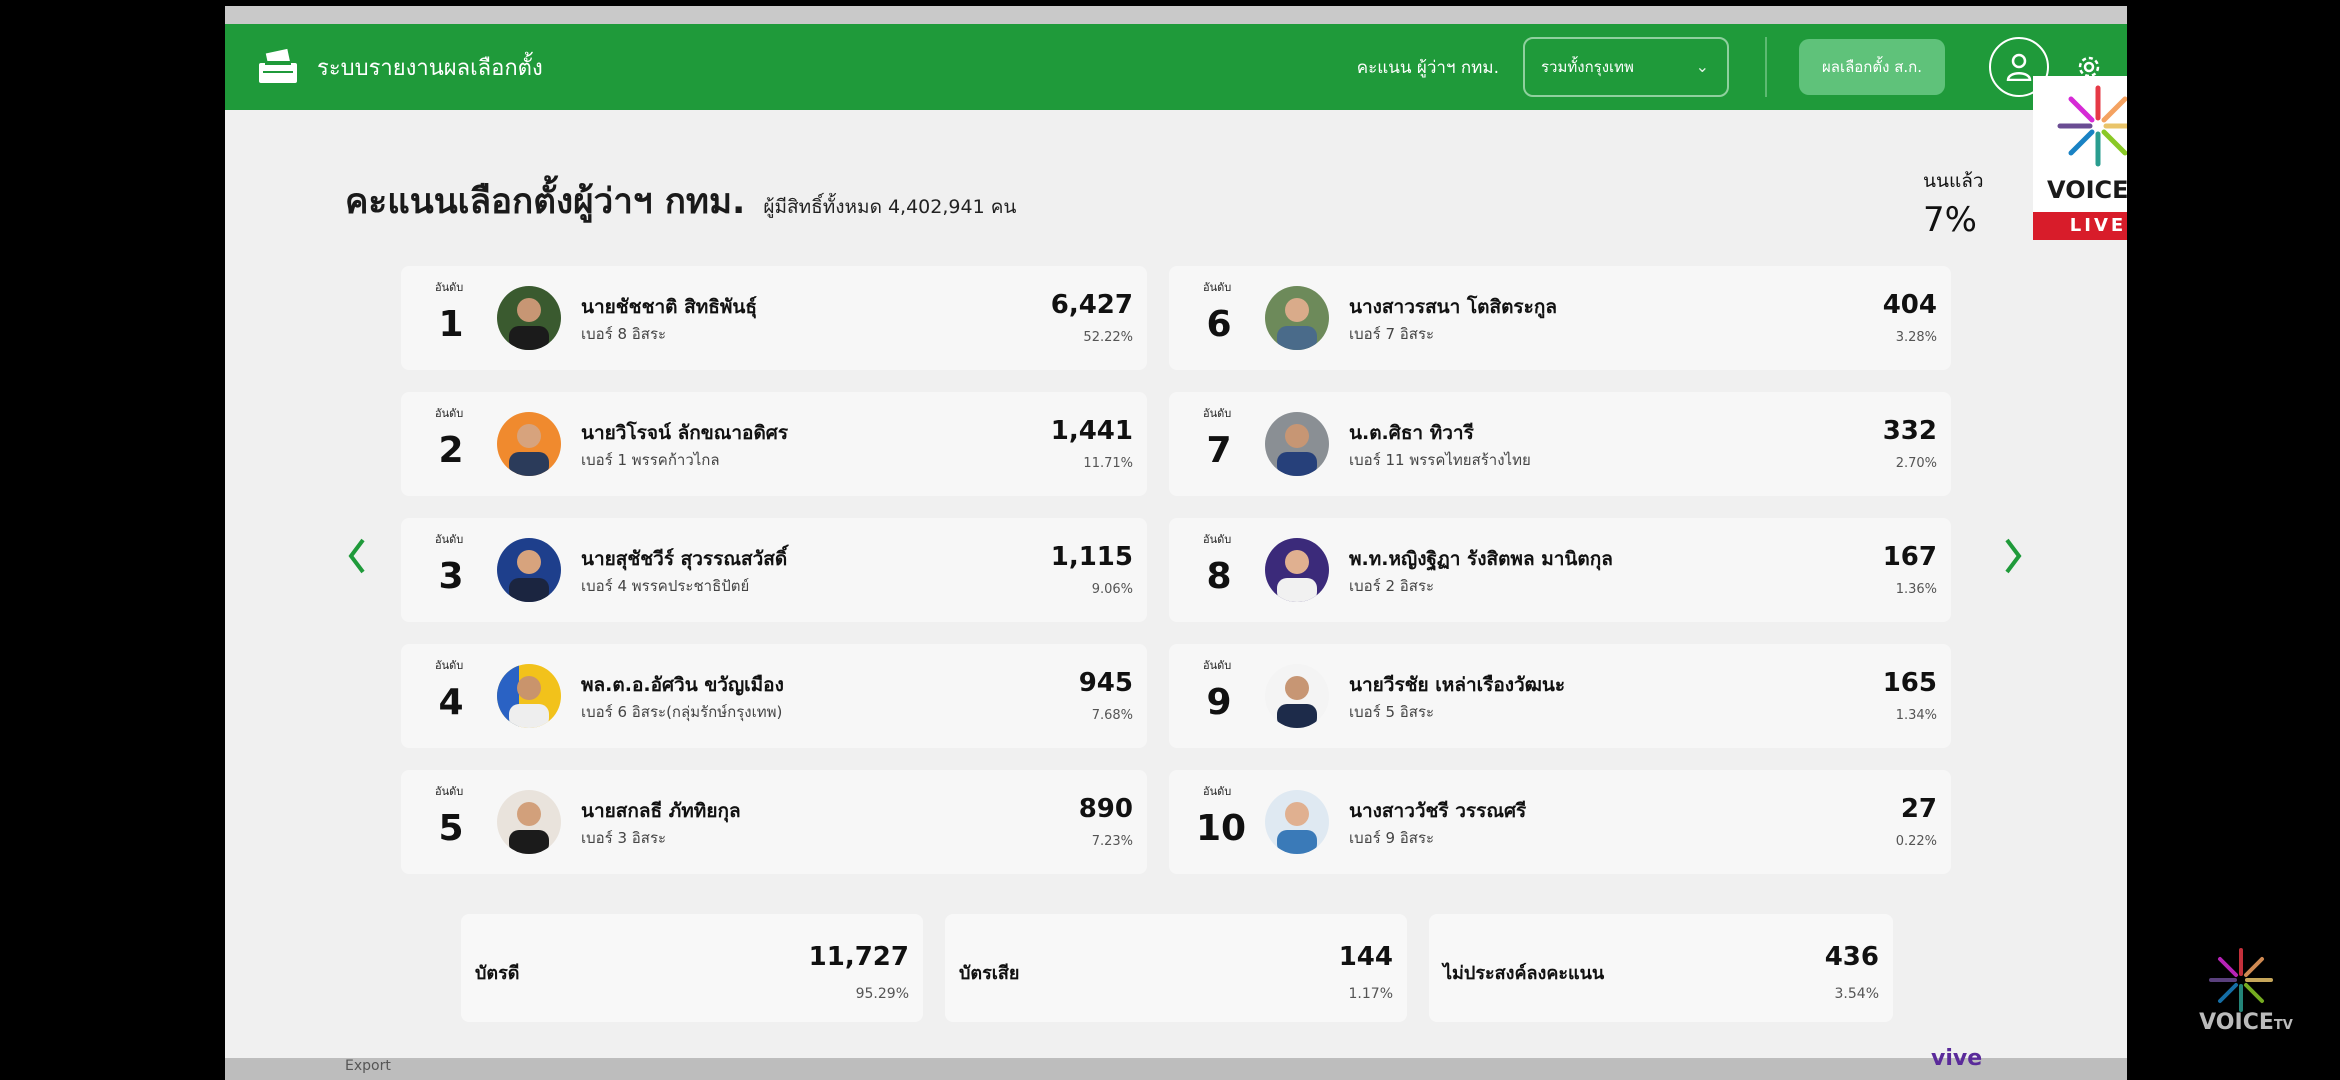  What do you see at coordinates (1918, 809) in the screenshot?
I see `vote-count: 27` at bounding box center [1918, 809].